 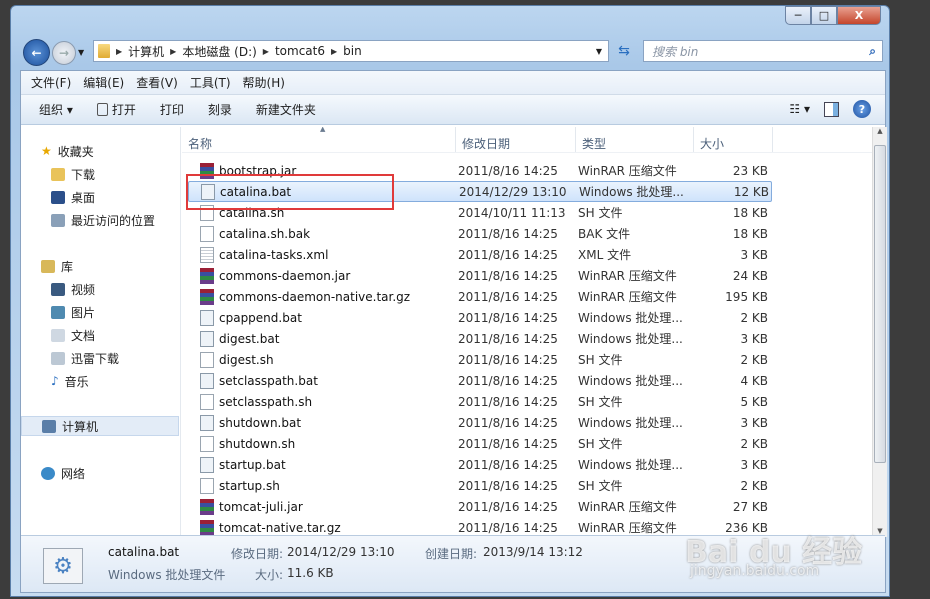 I want to click on menu-file: 文件(F), so click(x=51, y=82).